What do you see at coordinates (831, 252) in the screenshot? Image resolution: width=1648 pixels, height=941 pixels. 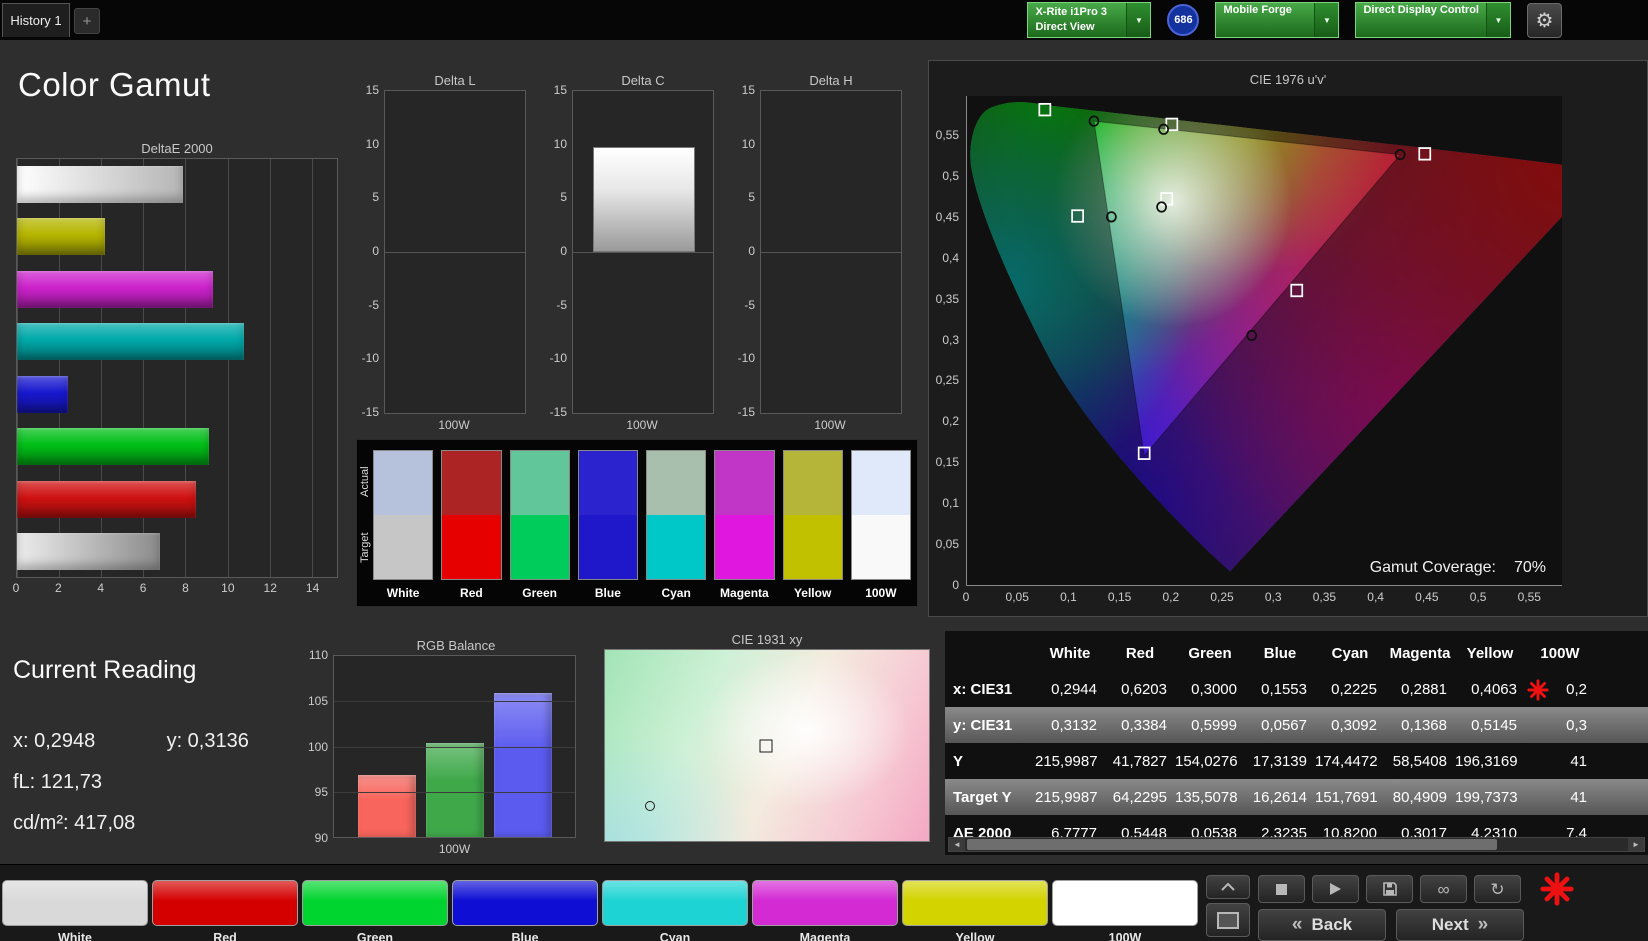 I see `zero-line` at bounding box center [831, 252].